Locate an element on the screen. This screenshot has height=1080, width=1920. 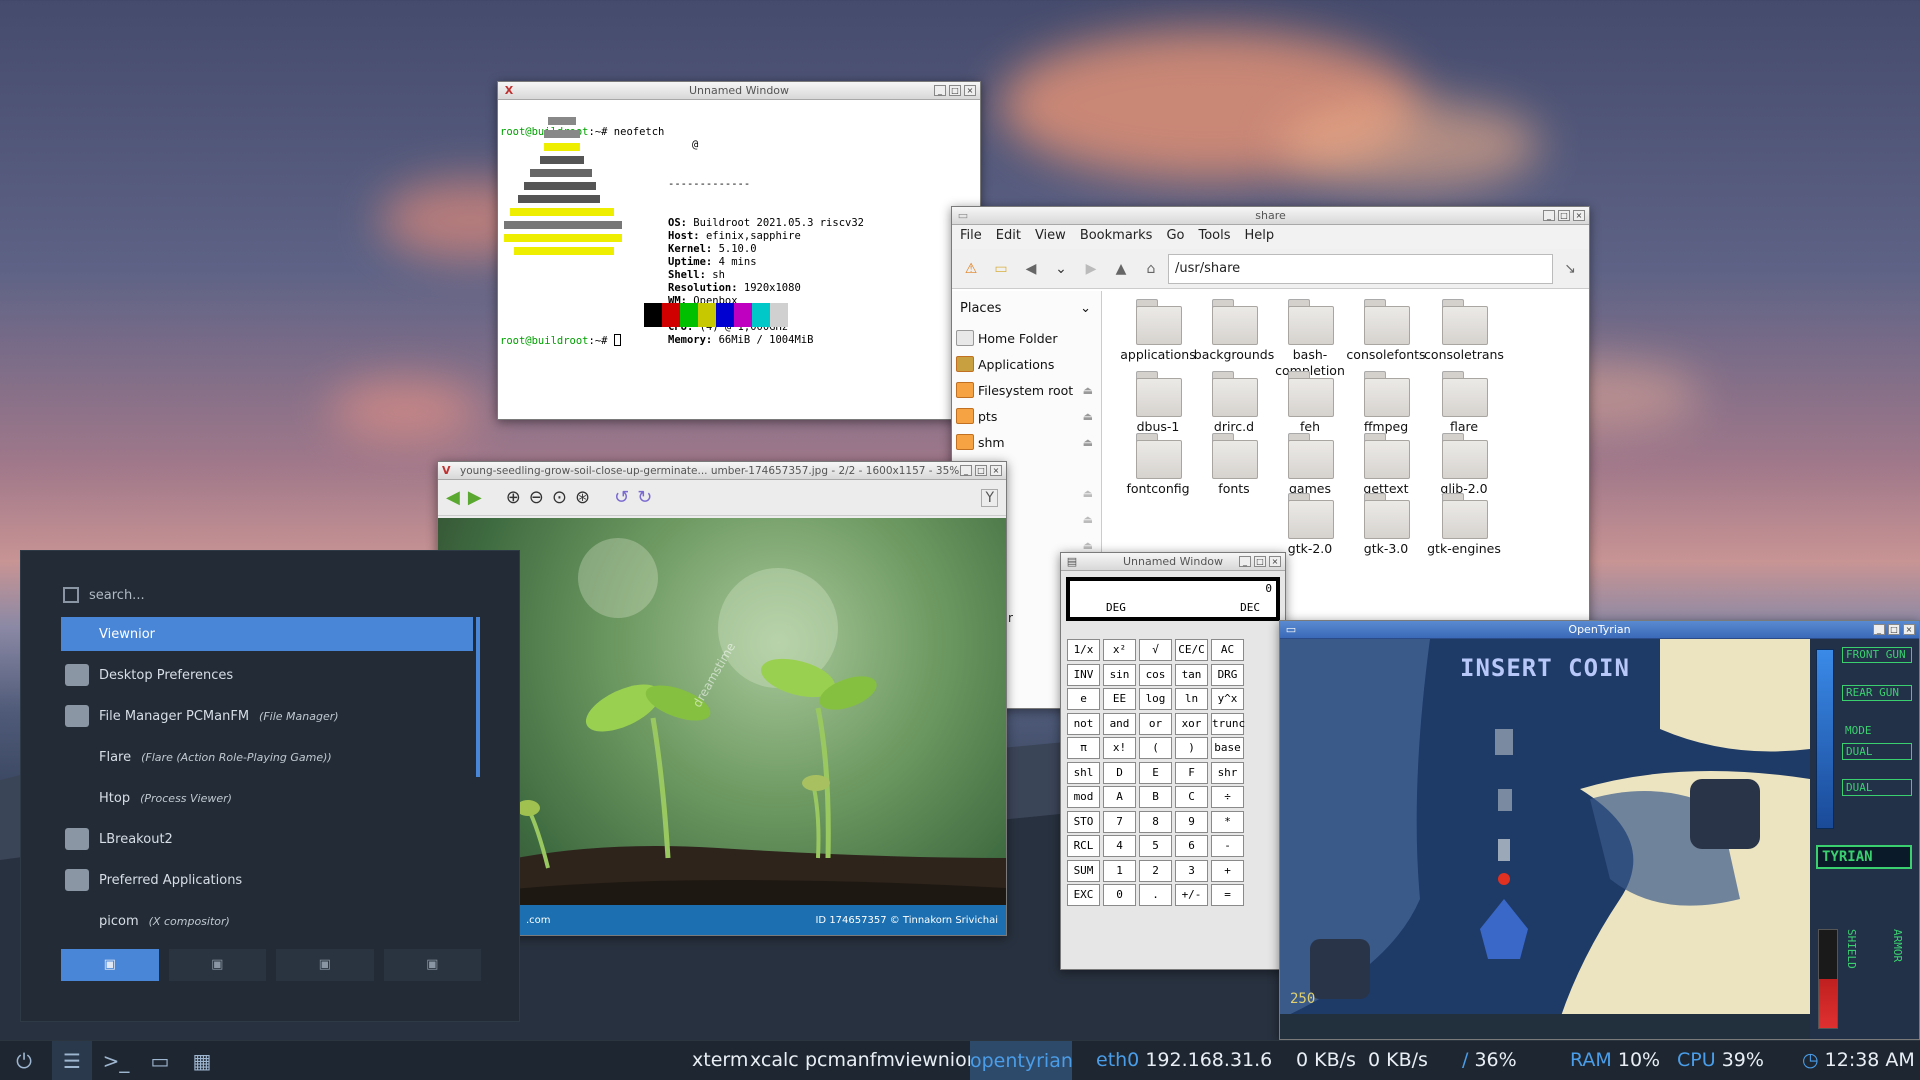
xterm-titlebar: X Unnamed Window _ □ × is located at coordinates (739, 91).